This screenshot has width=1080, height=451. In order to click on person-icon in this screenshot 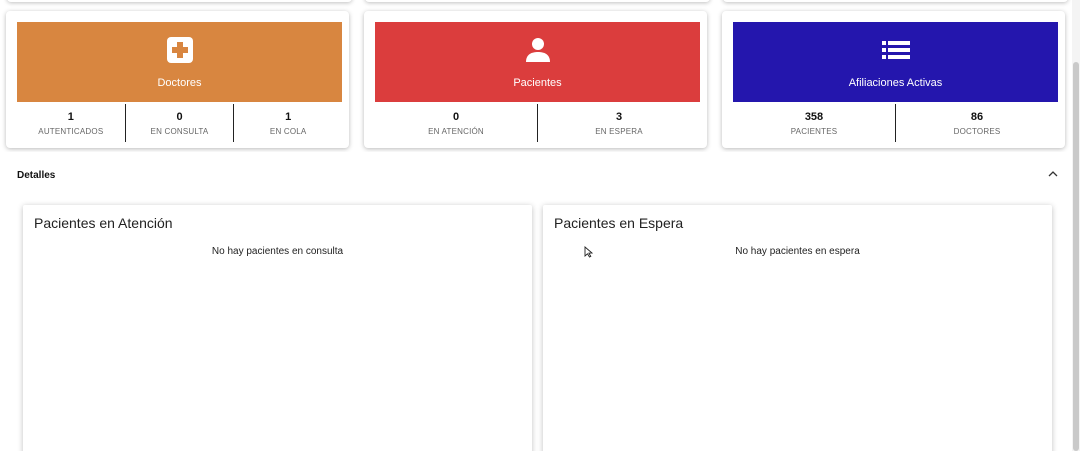, I will do `click(538, 50)`.